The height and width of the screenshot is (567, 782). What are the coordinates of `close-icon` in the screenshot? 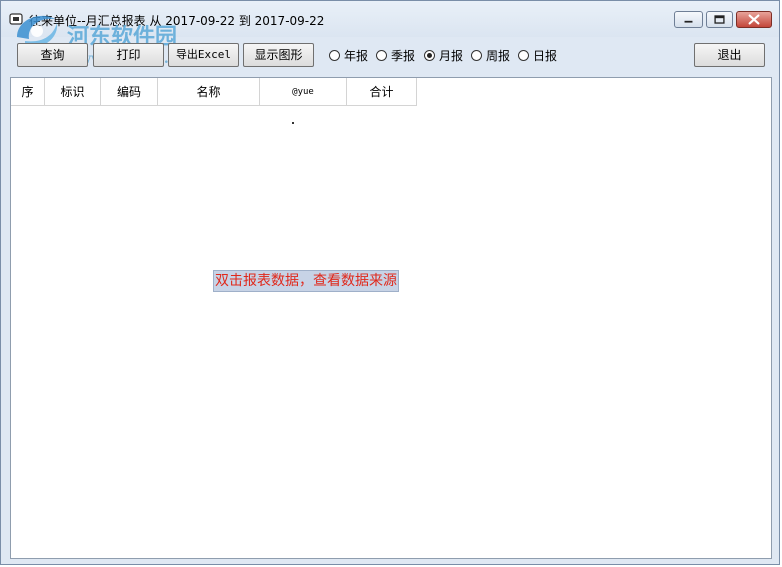 It's located at (754, 19).